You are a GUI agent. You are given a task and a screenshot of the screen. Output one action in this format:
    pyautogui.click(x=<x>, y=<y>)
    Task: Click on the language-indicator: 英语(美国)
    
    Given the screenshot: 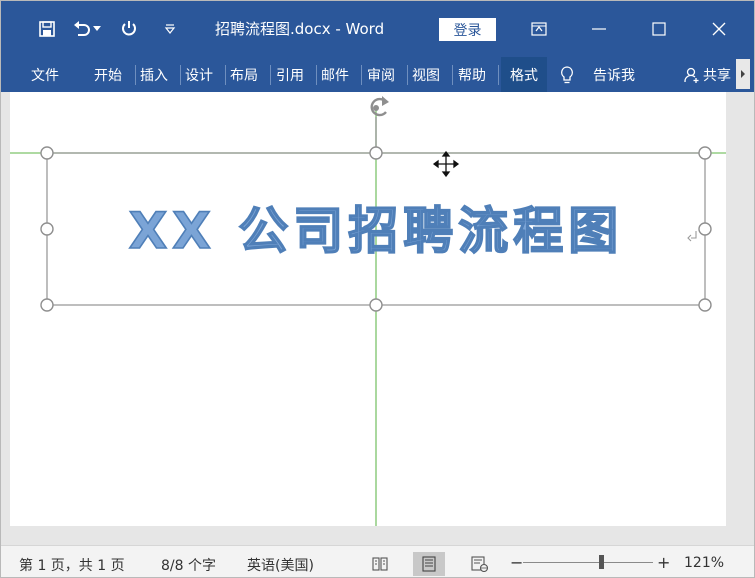 What is the action you would take?
    pyautogui.click(x=280, y=565)
    